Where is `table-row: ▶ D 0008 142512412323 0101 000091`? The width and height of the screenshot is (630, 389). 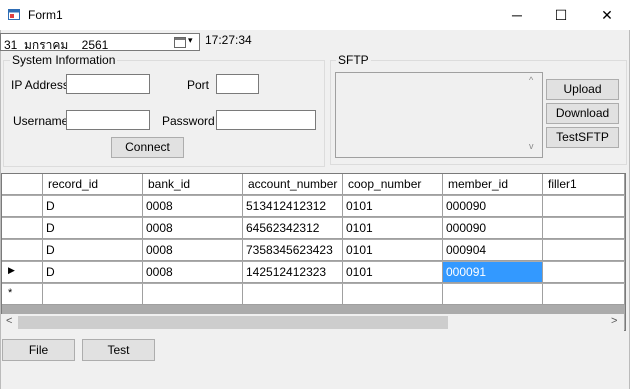 table-row: ▶ D 0008 142512412323 0101 000091 is located at coordinates (313, 273).